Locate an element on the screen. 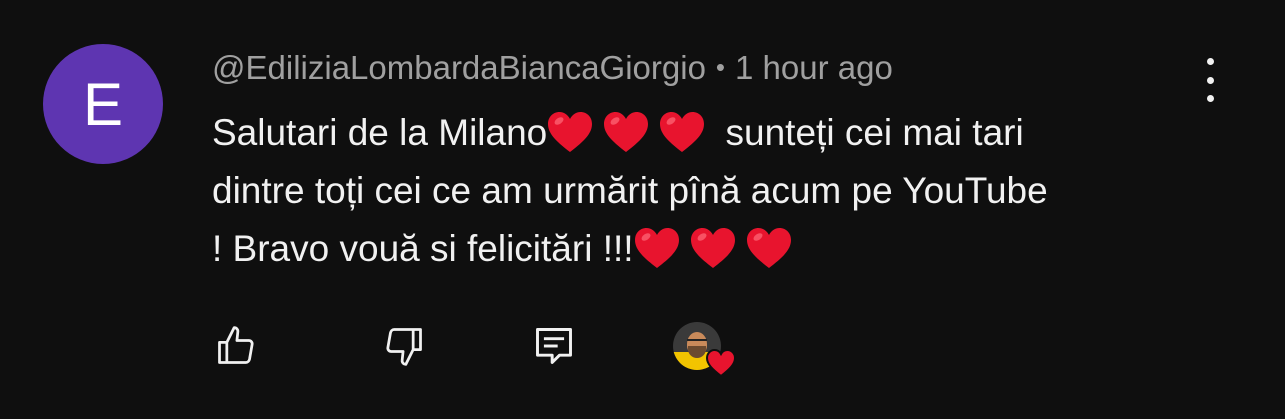  avatar-letter: E is located at coordinates (103, 104).